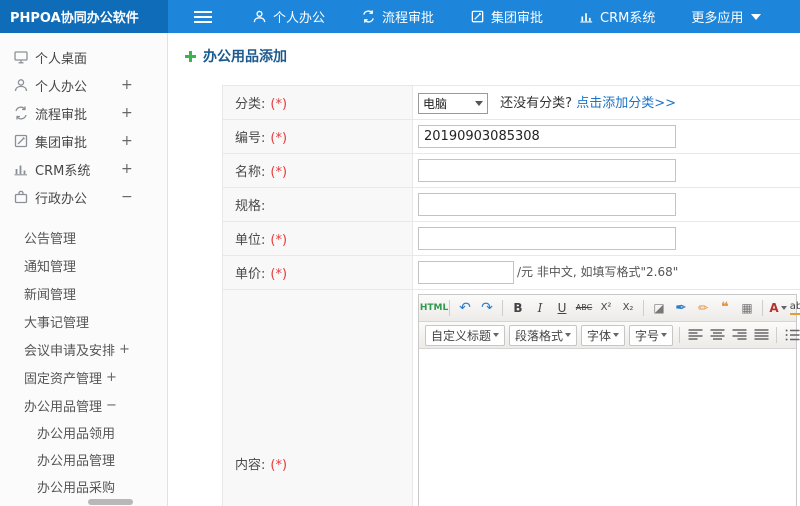 This screenshot has width=800, height=506. Describe the element at coordinates (61, 87) in the screenshot. I see `sidebar-item-label: 个人办公` at that location.